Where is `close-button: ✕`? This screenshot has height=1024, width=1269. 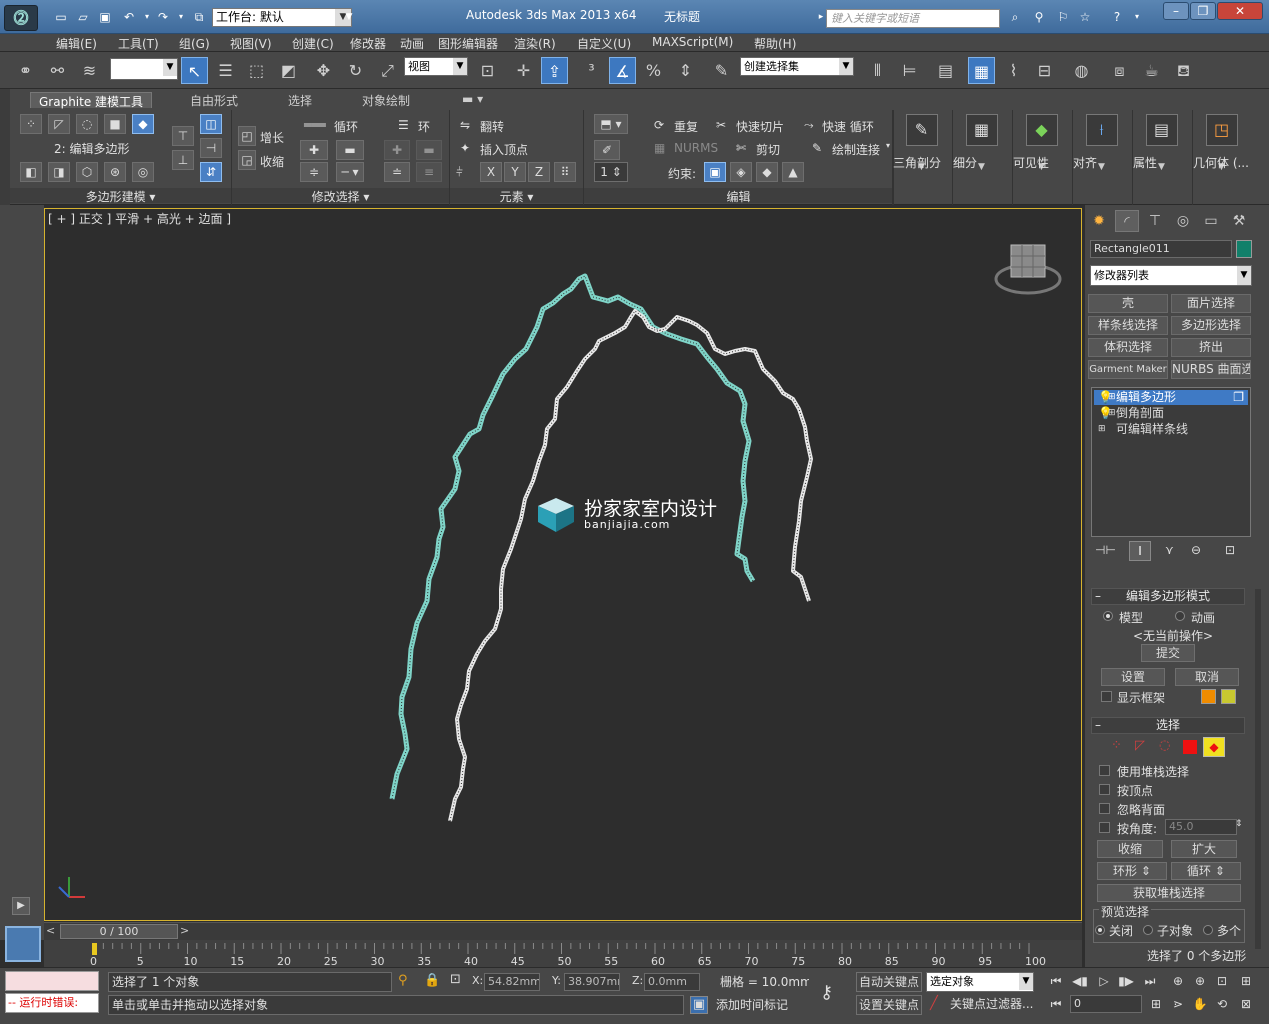 close-button: ✕ is located at coordinates (1240, 11).